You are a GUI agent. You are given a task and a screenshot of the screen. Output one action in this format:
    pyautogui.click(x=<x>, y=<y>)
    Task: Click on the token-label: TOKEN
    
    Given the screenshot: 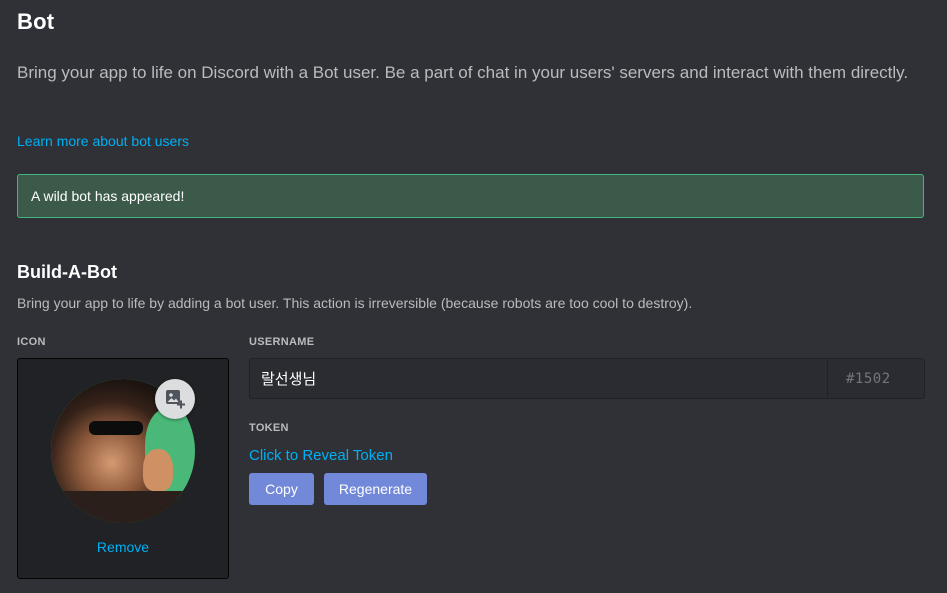 What is the action you would take?
    pyautogui.click(x=269, y=428)
    